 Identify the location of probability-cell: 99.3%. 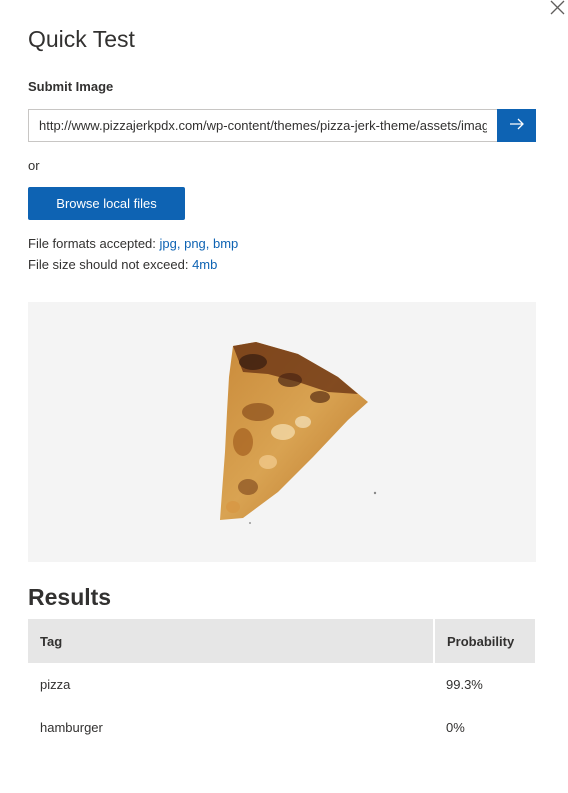
(464, 684).